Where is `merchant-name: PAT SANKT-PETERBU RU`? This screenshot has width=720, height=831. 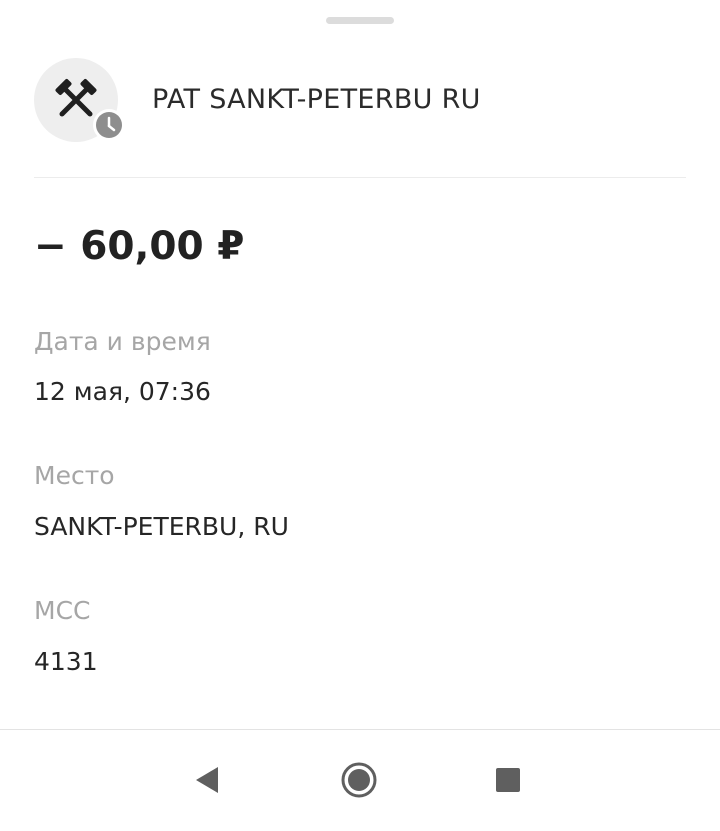
merchant-name: PAT SANKT-PETERBU RU is located at coordinates (316, 99).